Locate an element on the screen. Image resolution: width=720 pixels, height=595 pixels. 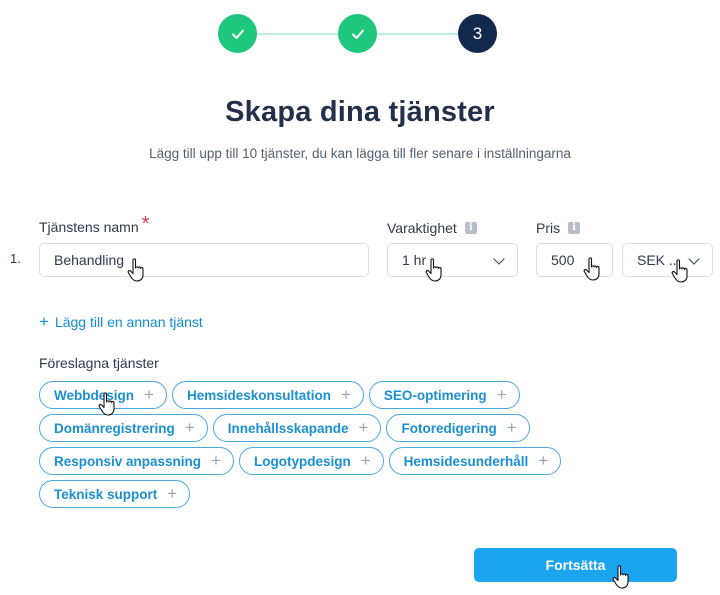
continue-button: Fortsätta is located at coordinates (575, 565).